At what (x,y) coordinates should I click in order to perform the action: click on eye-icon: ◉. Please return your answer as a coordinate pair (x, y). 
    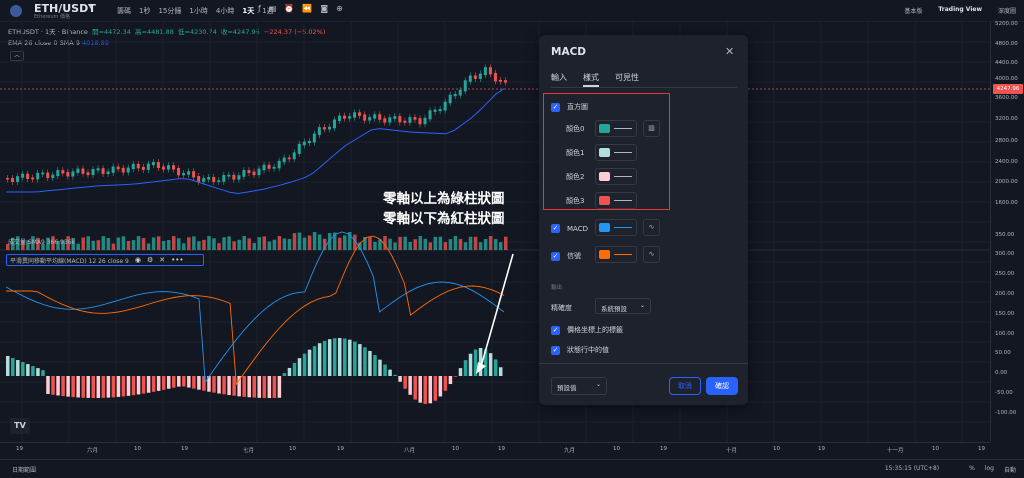
    Looking at the image, I should click on (138, 260).